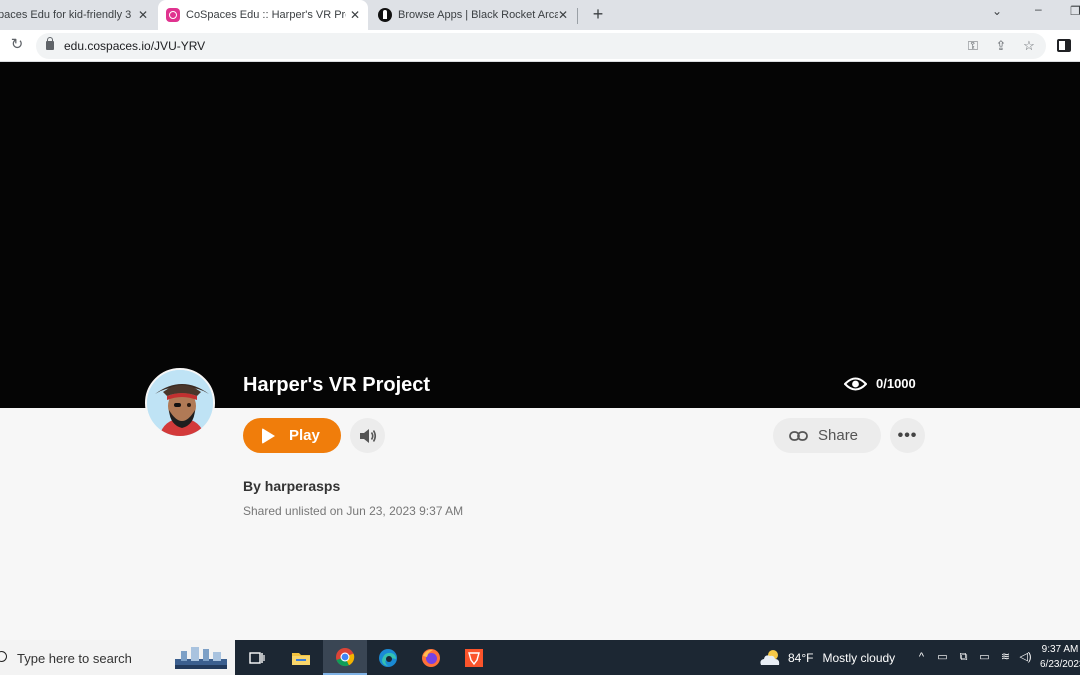 Image resolution: width=1080 pixels, height=675 pixels. I want to click on screen-recorder-icon: ⧉, so click(963, 657).